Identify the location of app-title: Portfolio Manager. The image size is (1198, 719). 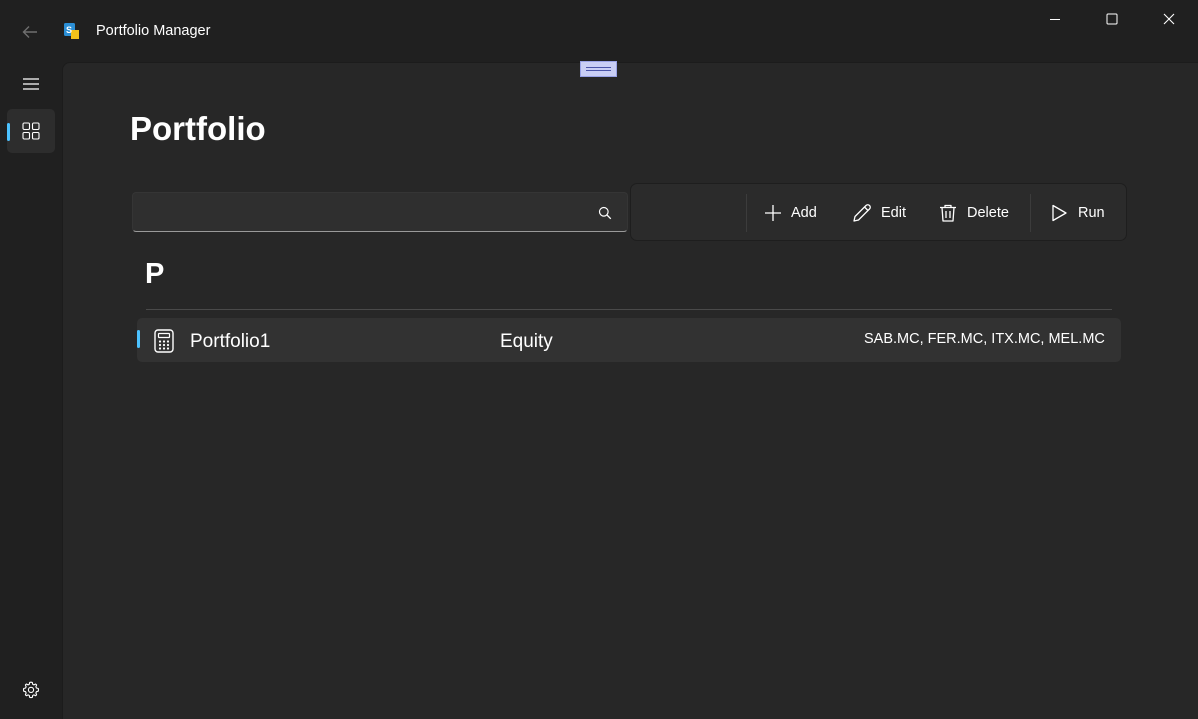
(153, 31).